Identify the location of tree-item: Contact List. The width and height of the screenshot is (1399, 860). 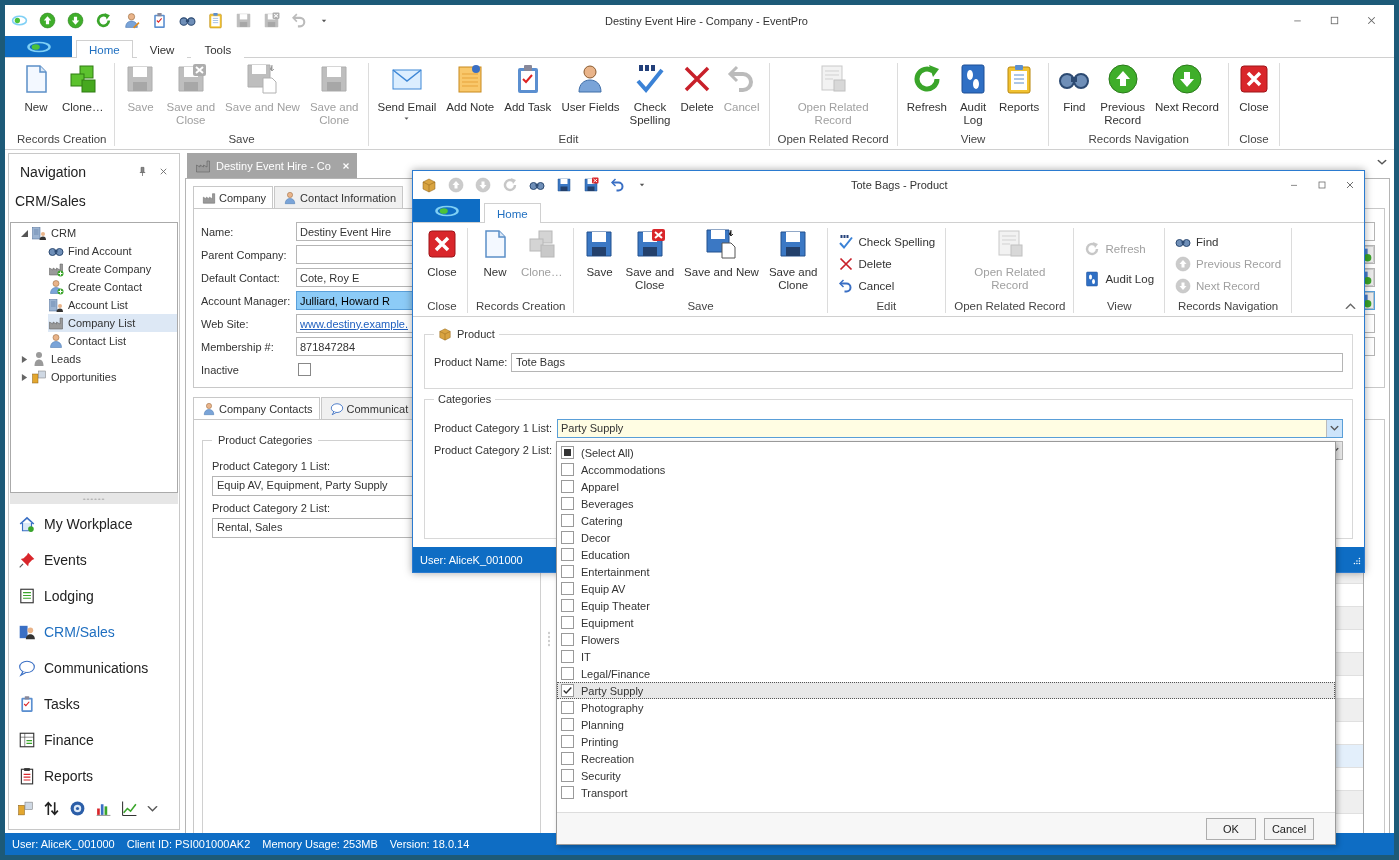
(112, 341).